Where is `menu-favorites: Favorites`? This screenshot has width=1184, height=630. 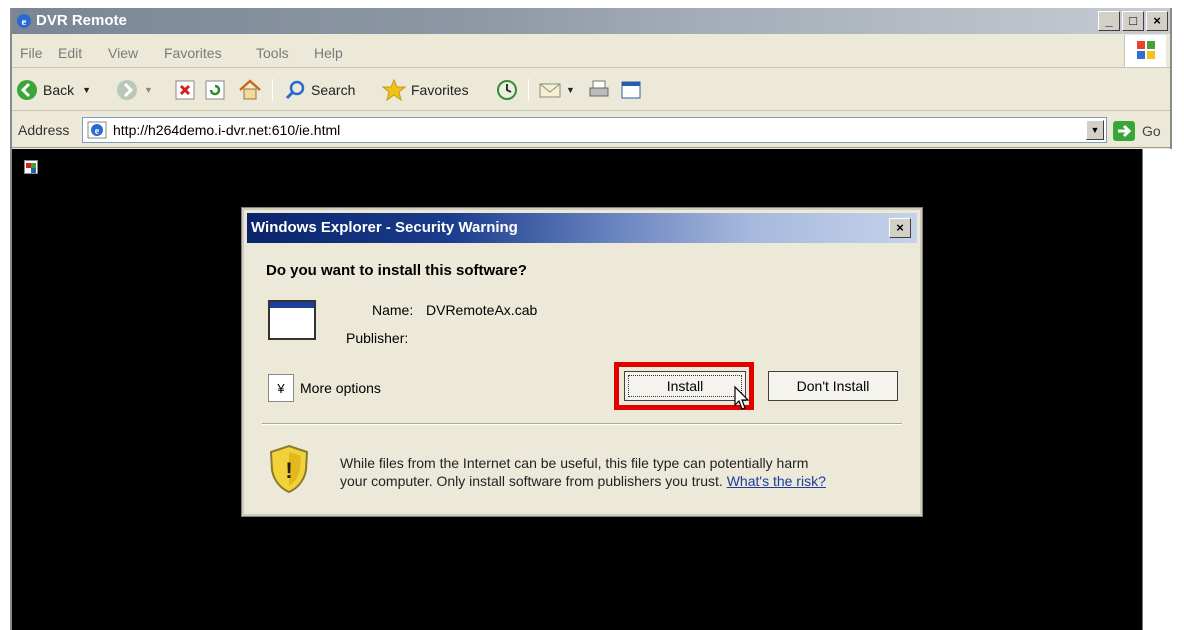 menu-favorites: Favorites is located at coordinates (193, 53).